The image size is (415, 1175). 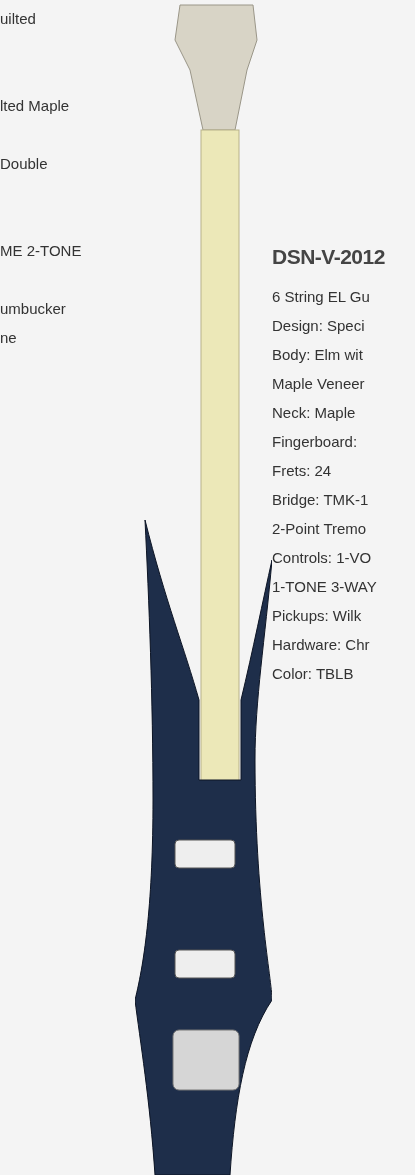 I want to click on spec-text: Maple Veneer, so click(x=318, y=384).